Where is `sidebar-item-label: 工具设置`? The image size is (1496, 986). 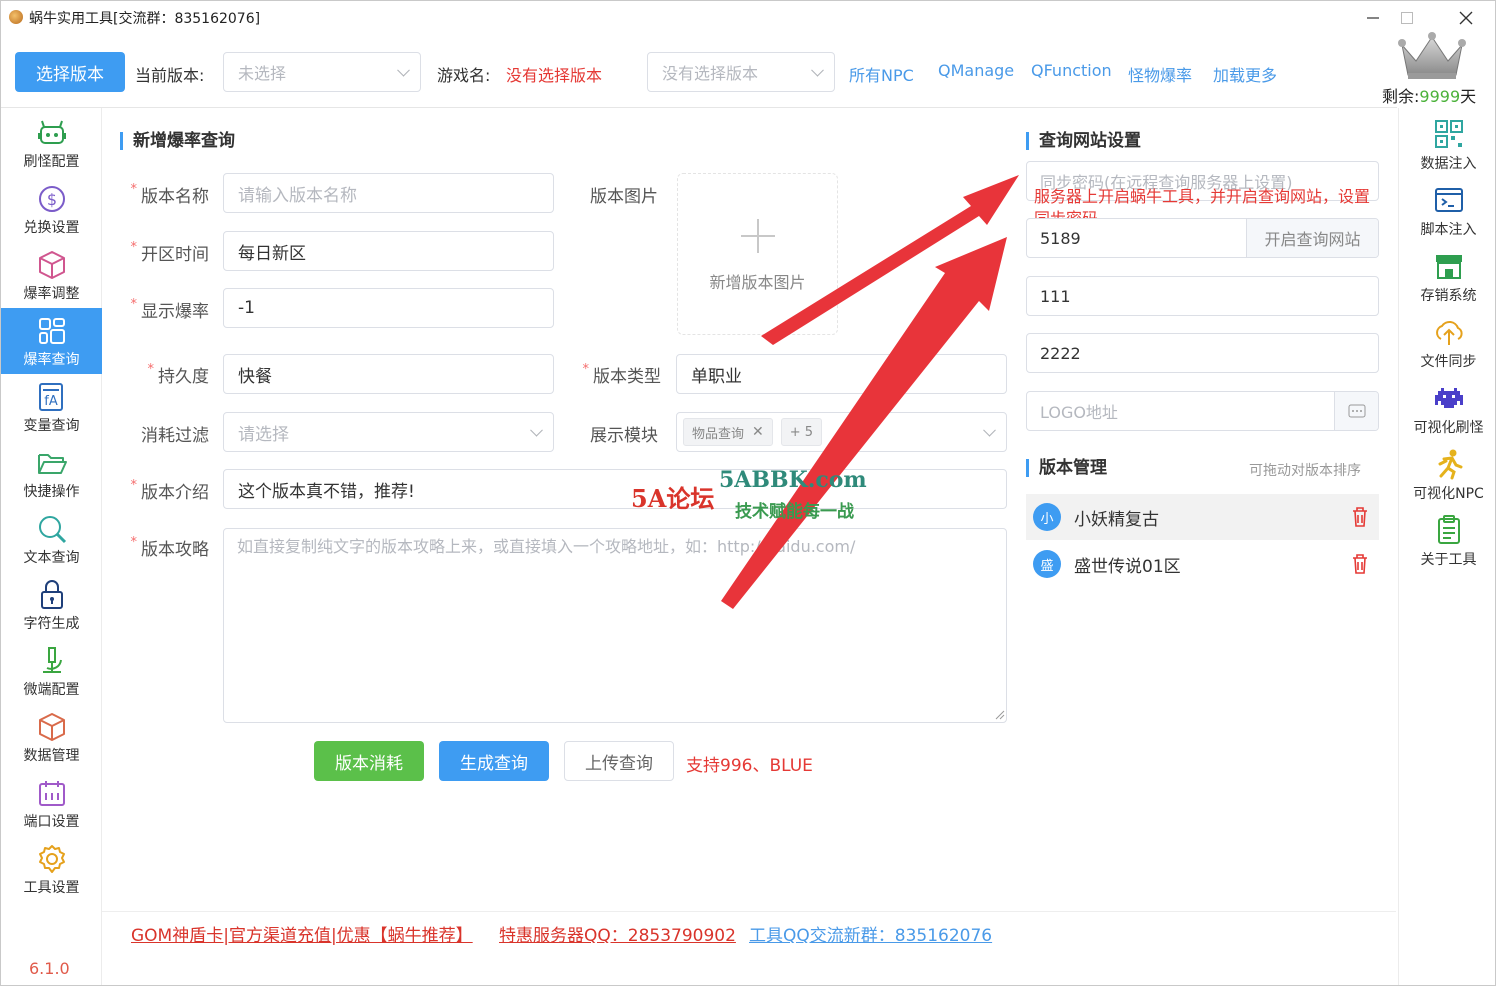 sidebar-item-label: 工具设置 is located at coordinates (51, 888).